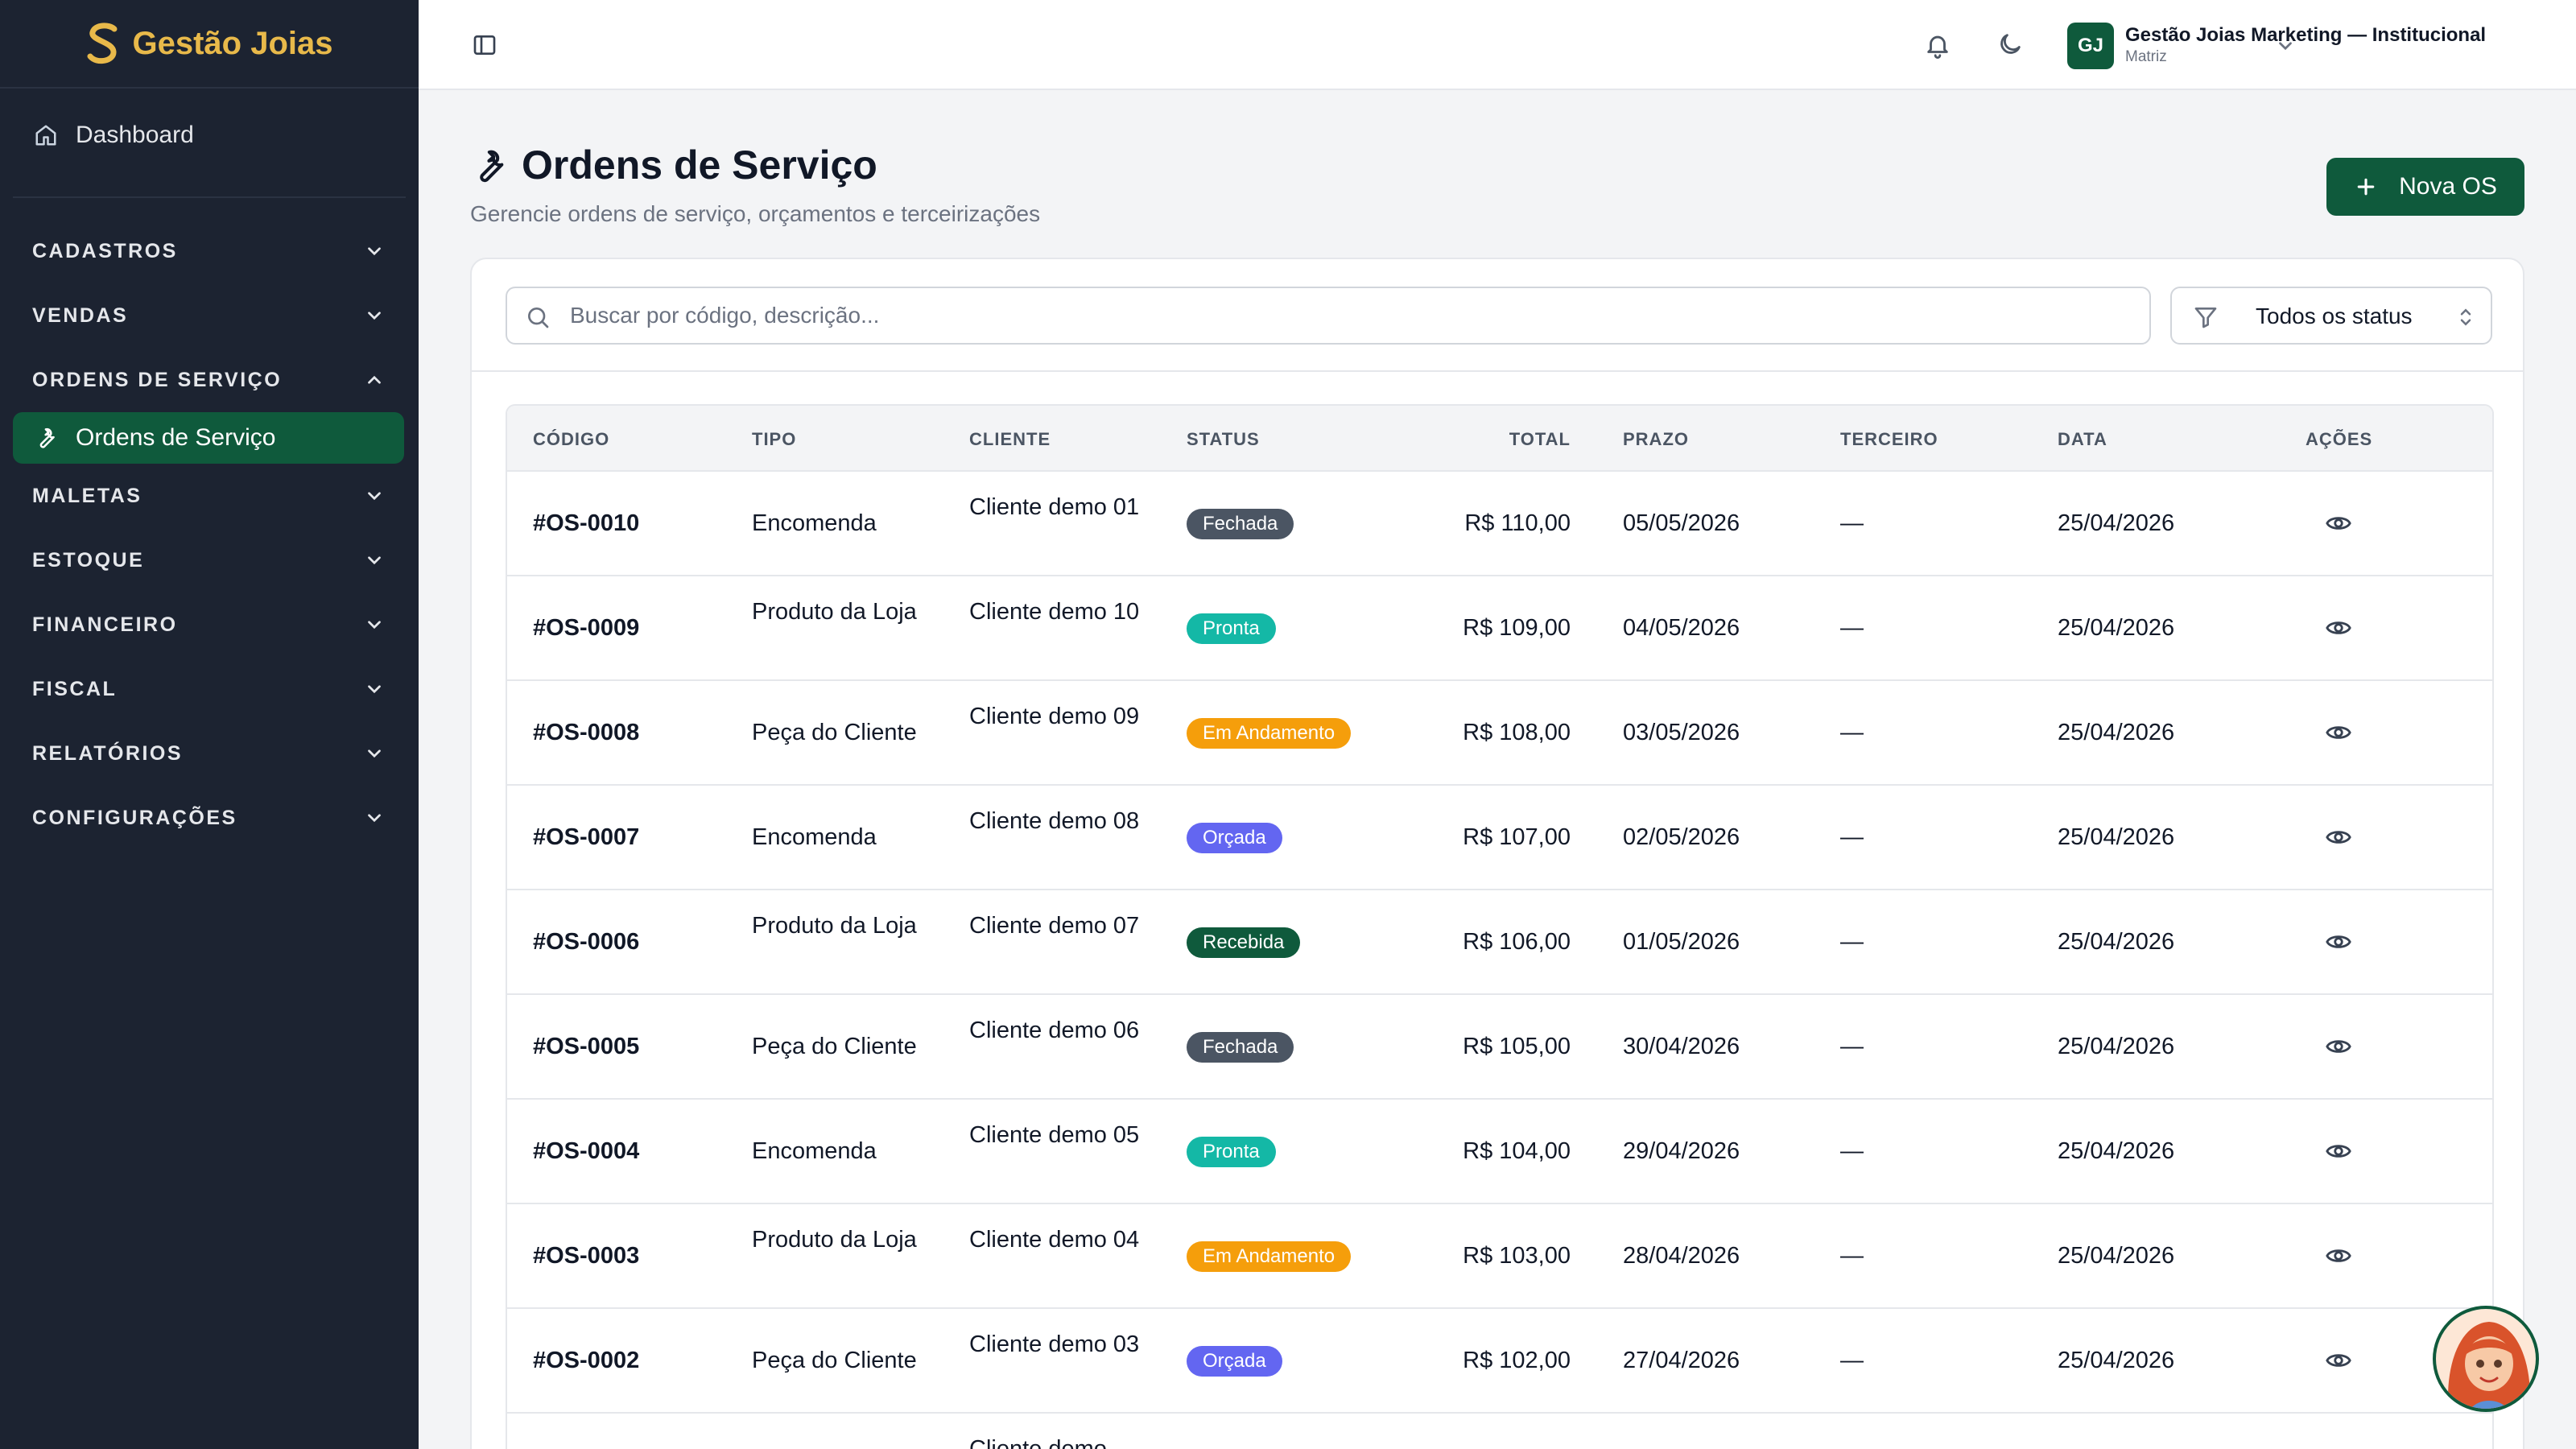 The width and height of the screenshot is (2576, 1449). What do you see at coordinates (2090, 46) in the screenshot?
I see `avatar: GJ` at bounding box center [2090, 46].